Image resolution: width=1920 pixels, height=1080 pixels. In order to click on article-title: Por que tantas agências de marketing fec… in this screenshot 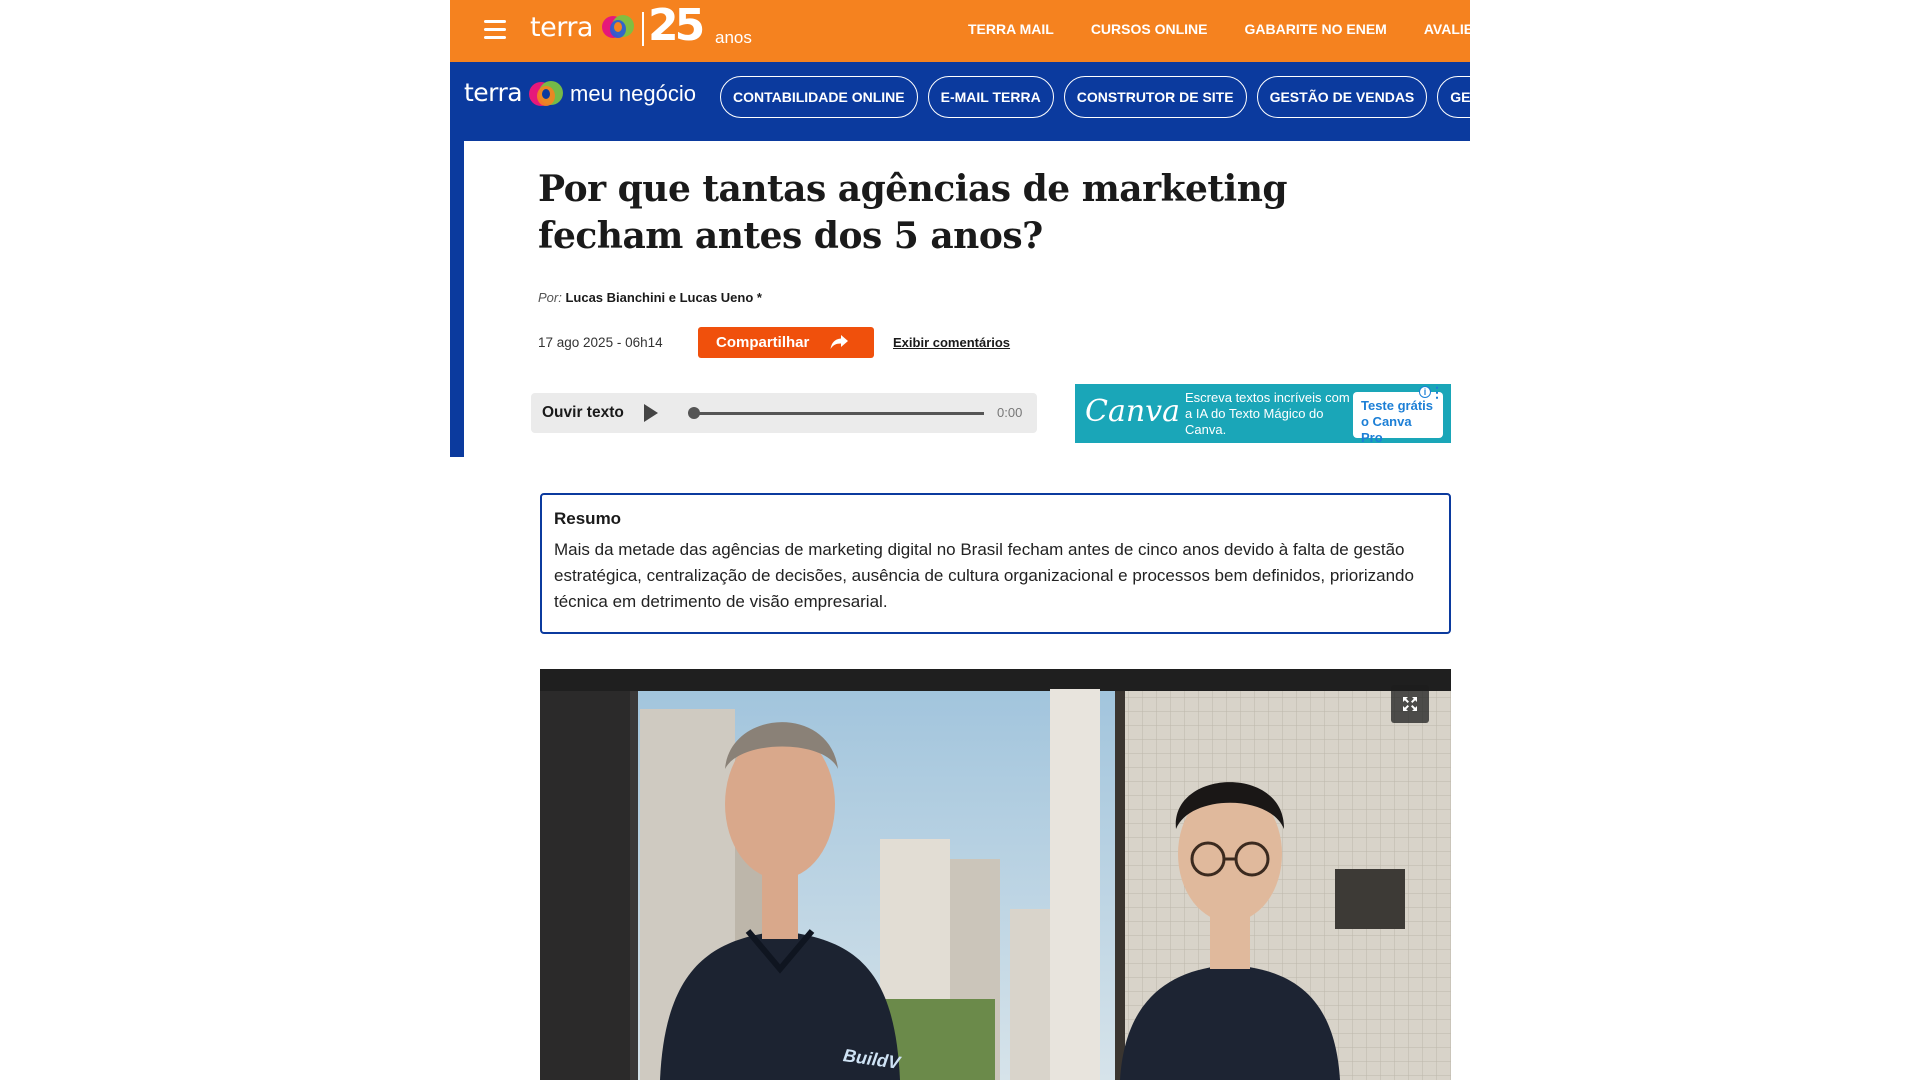, I will do `click(913, 212)`.